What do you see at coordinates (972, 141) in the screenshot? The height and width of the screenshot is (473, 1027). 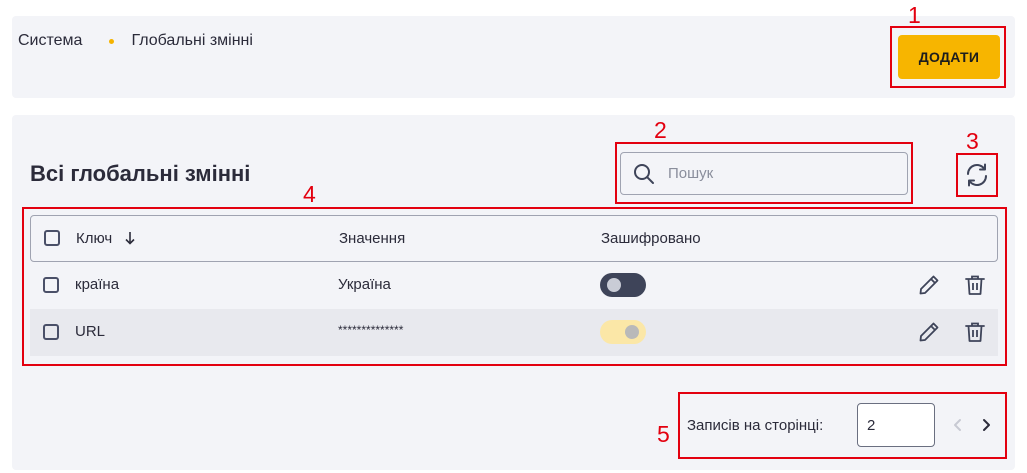 I see `annotation-number-3: 3` at bounding box center [972, 141].